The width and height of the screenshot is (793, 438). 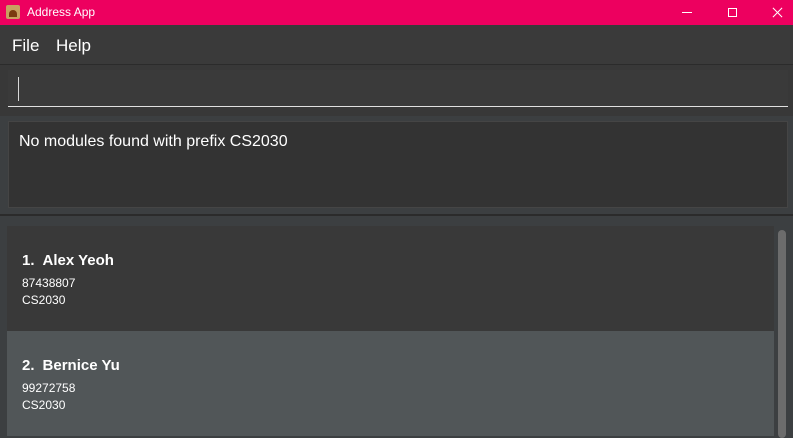 What do you see at coordinates (78, 260) in the screenshot?
I see `person-name: Alex Yeoh` at bounding box center [78, 260].